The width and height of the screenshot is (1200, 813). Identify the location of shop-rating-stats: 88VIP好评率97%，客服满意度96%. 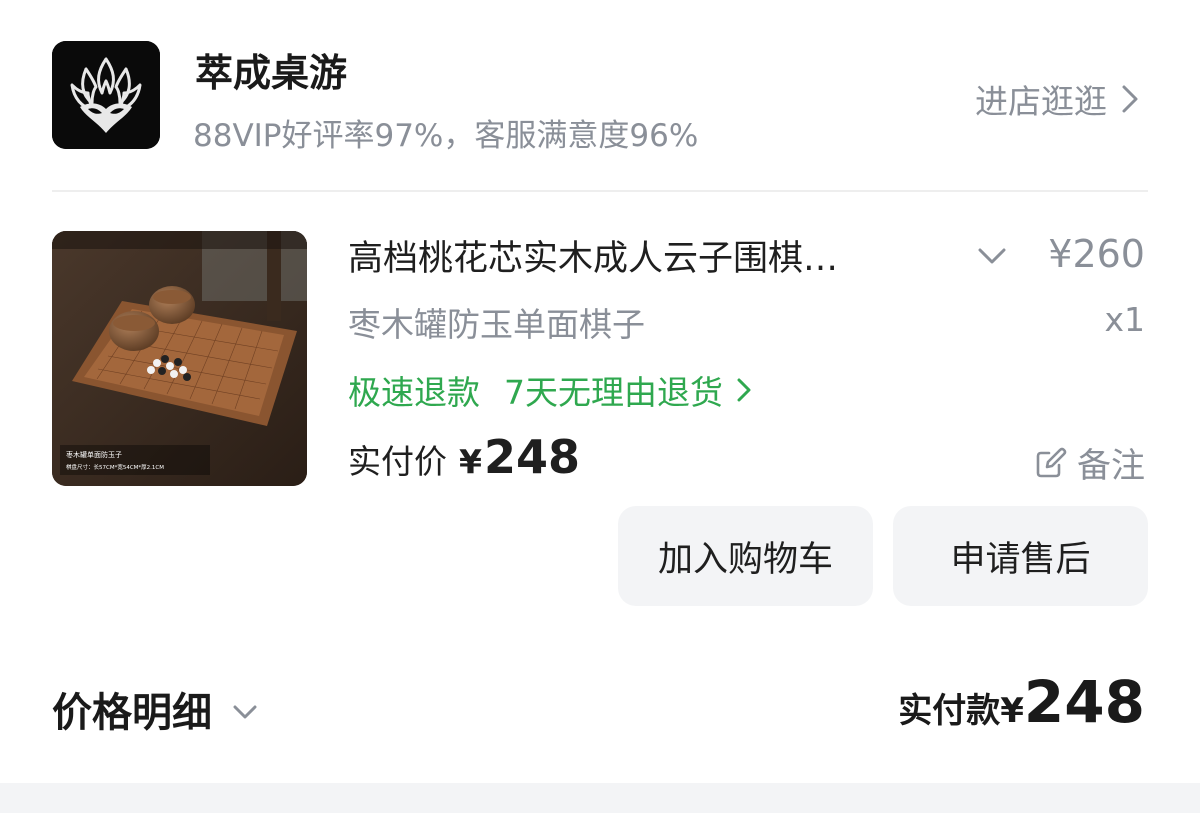
(446, 136).